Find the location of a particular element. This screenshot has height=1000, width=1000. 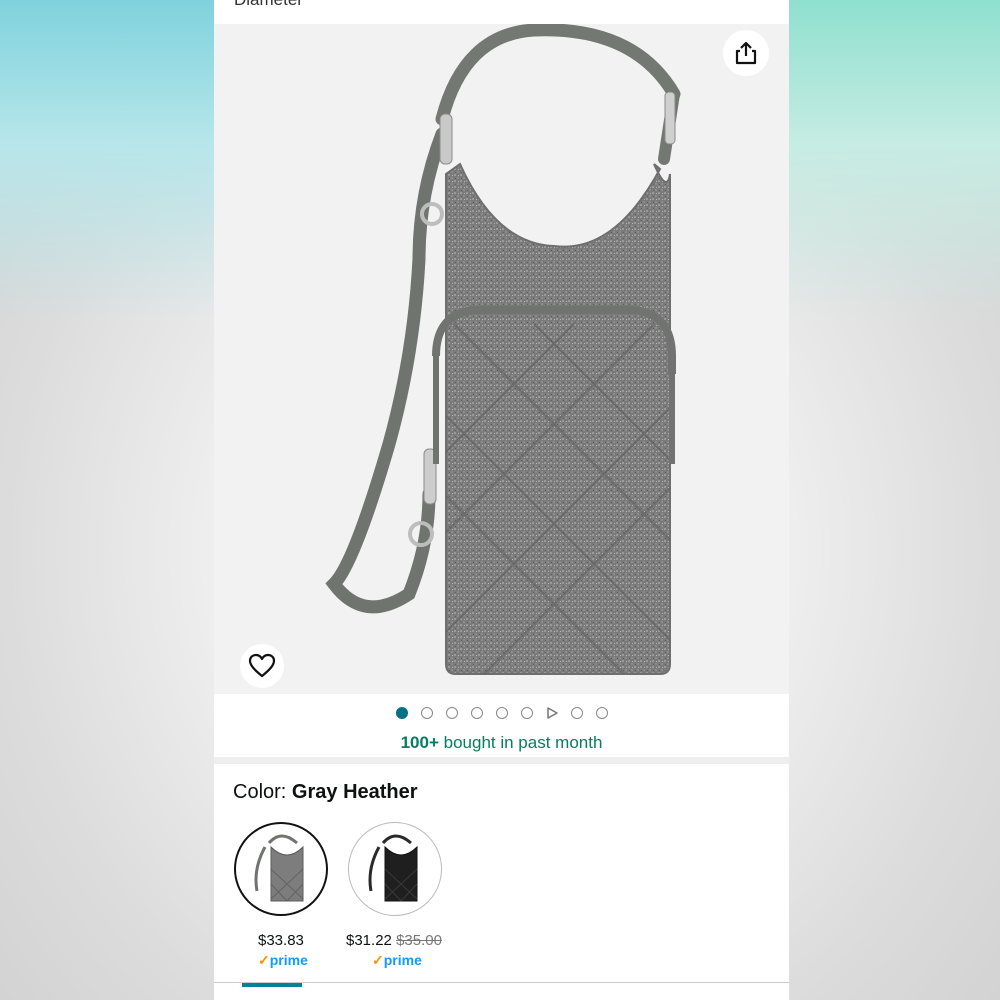

swatch-2-prime-text: prime is located at coordinates (402, 960).